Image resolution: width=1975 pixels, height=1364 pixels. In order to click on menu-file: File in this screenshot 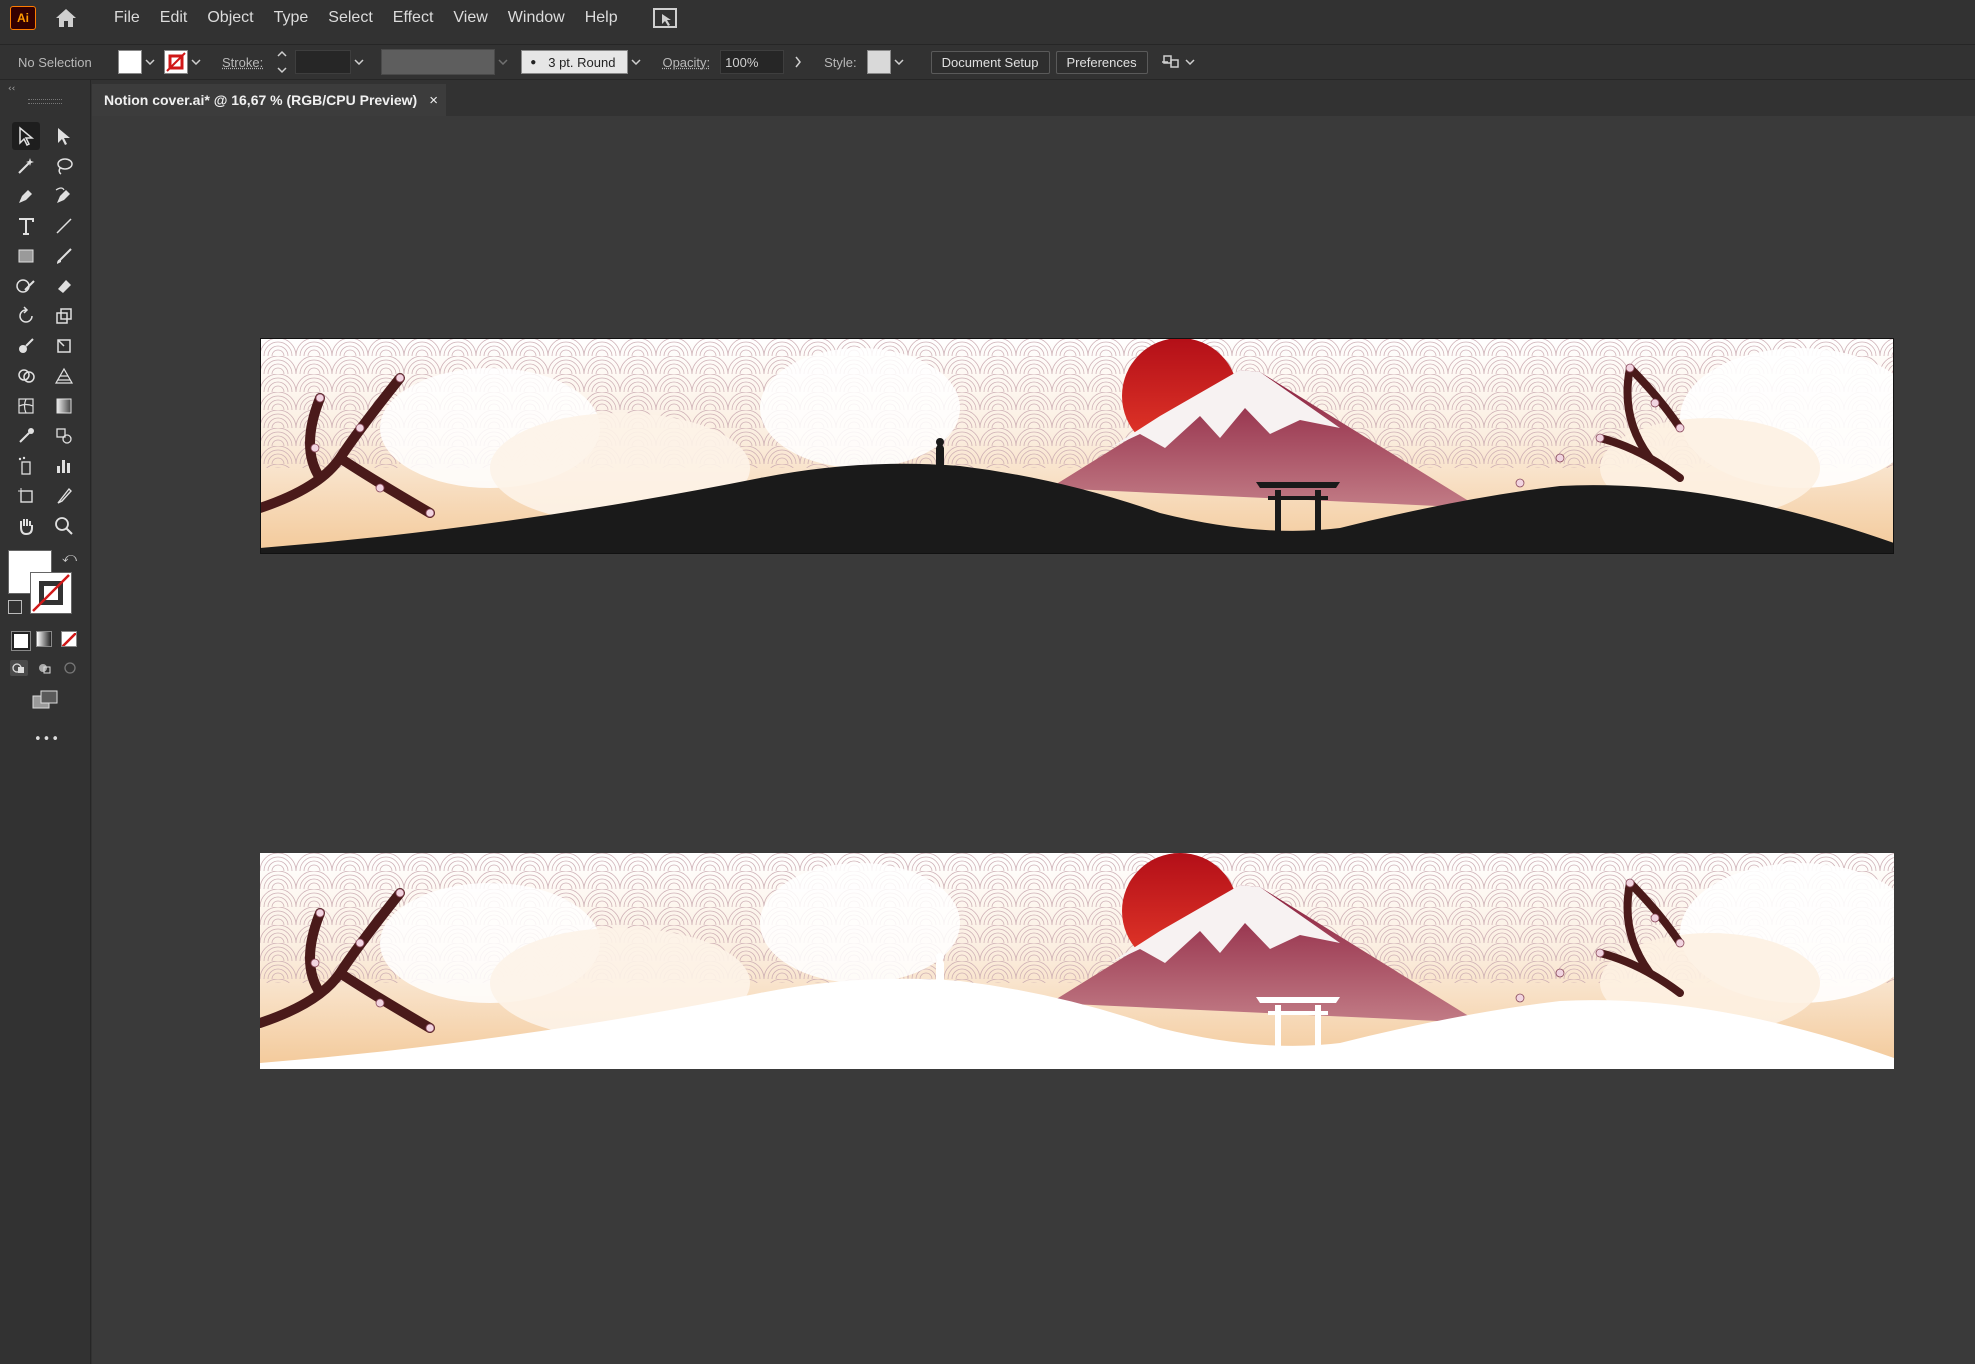, I will do `click(127, 18)`.